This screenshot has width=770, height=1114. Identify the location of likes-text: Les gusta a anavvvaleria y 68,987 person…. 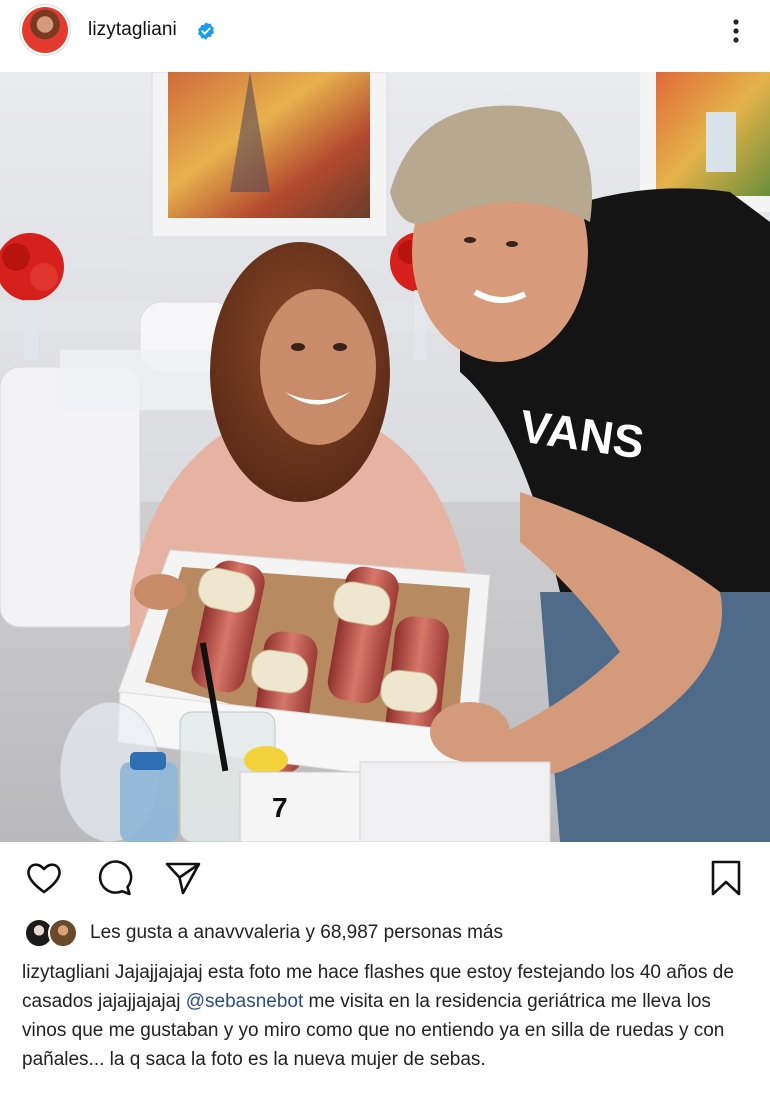
(296, 933).